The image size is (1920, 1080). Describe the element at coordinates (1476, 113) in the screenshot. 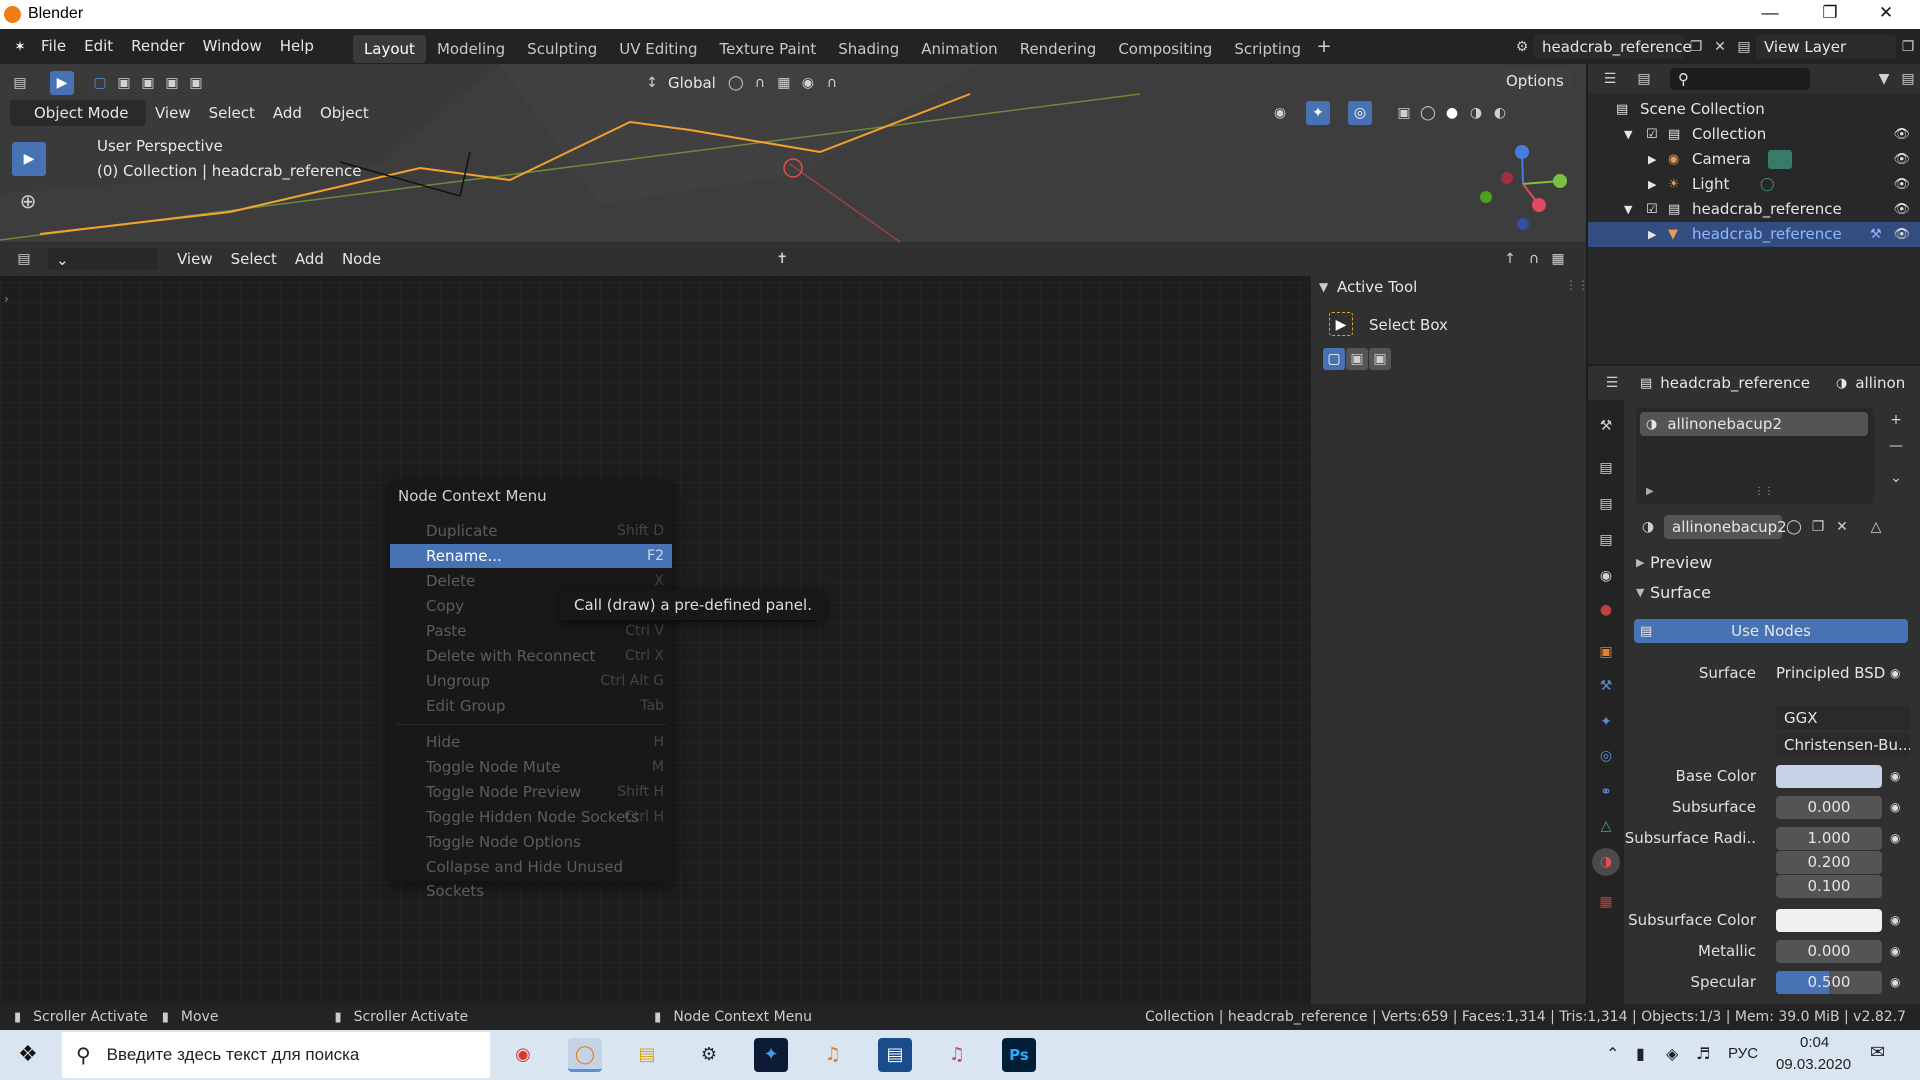

I see `material-shading-icon: ◑` at that location.